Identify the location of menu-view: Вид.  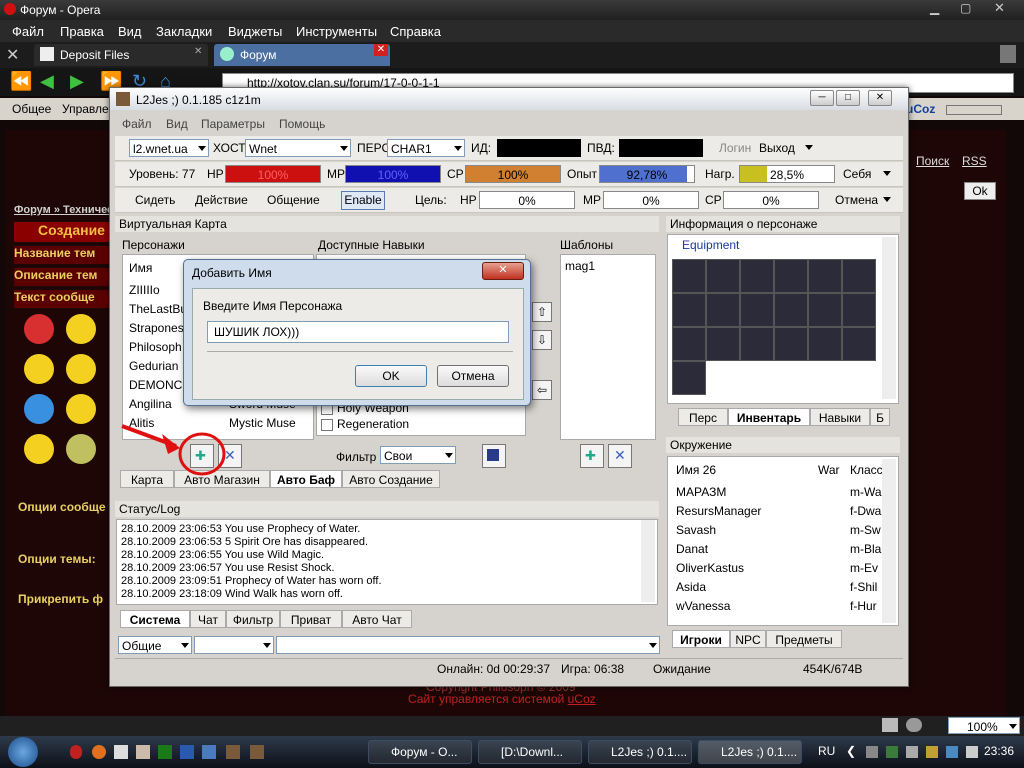
(130, 31).